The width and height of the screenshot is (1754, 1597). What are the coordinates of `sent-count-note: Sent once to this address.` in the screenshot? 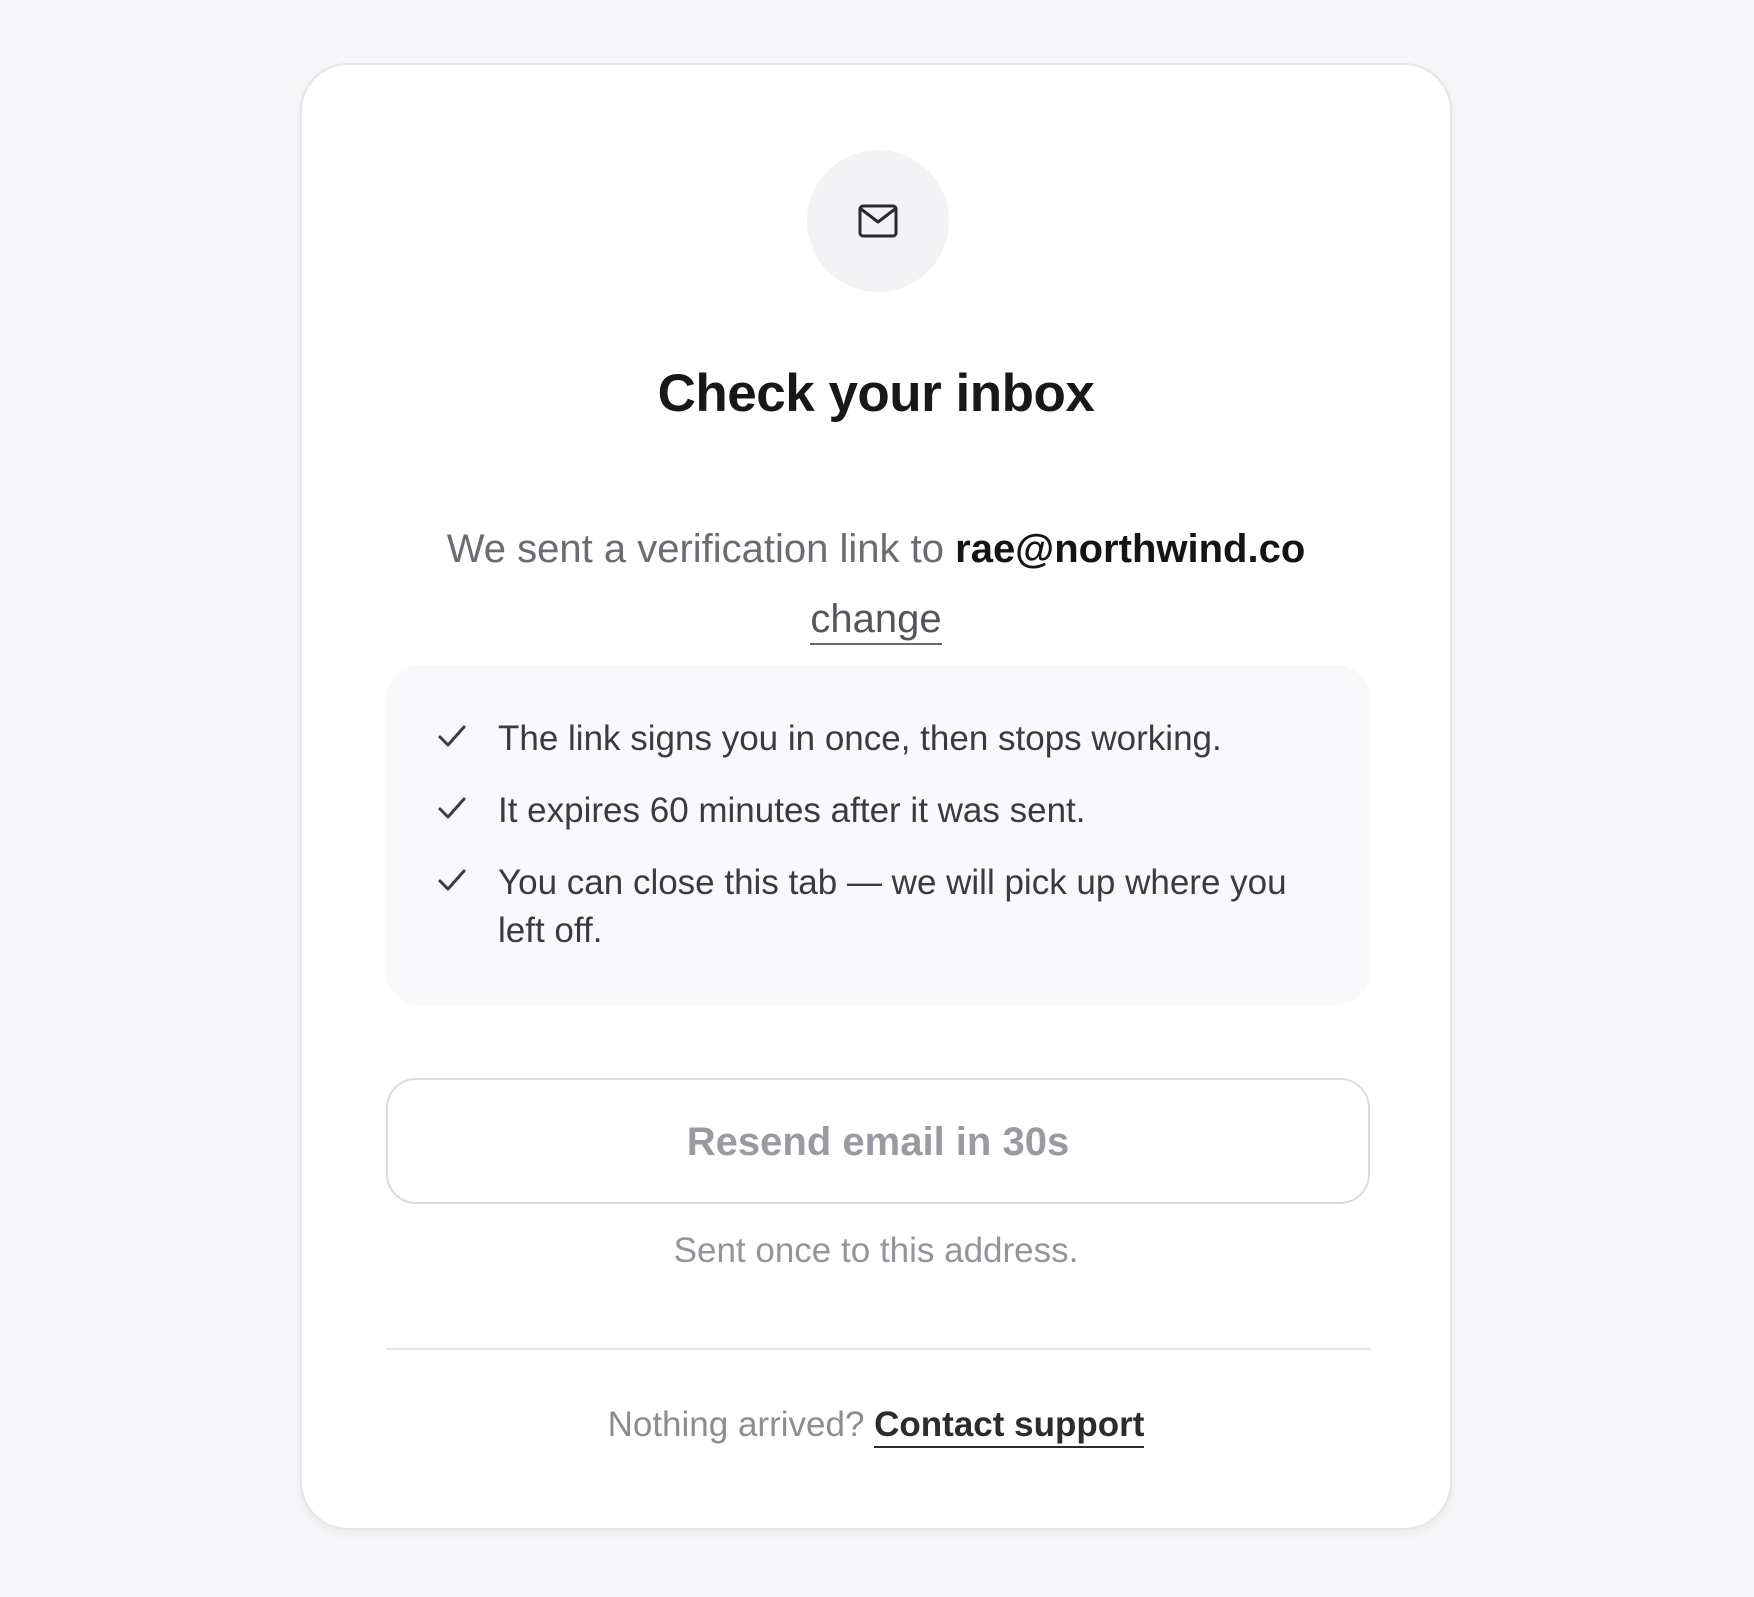 It's located at (876, 1250).